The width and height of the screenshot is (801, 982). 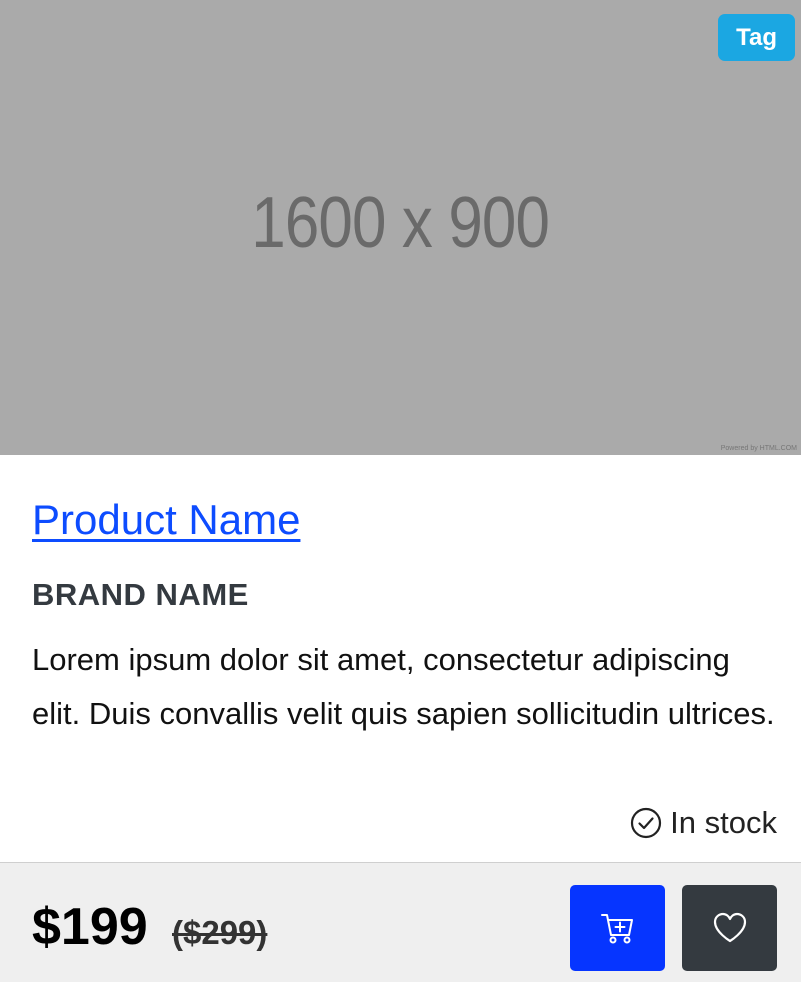 I want to click on stock-status-label: In stock, so click(x=723, y=822).